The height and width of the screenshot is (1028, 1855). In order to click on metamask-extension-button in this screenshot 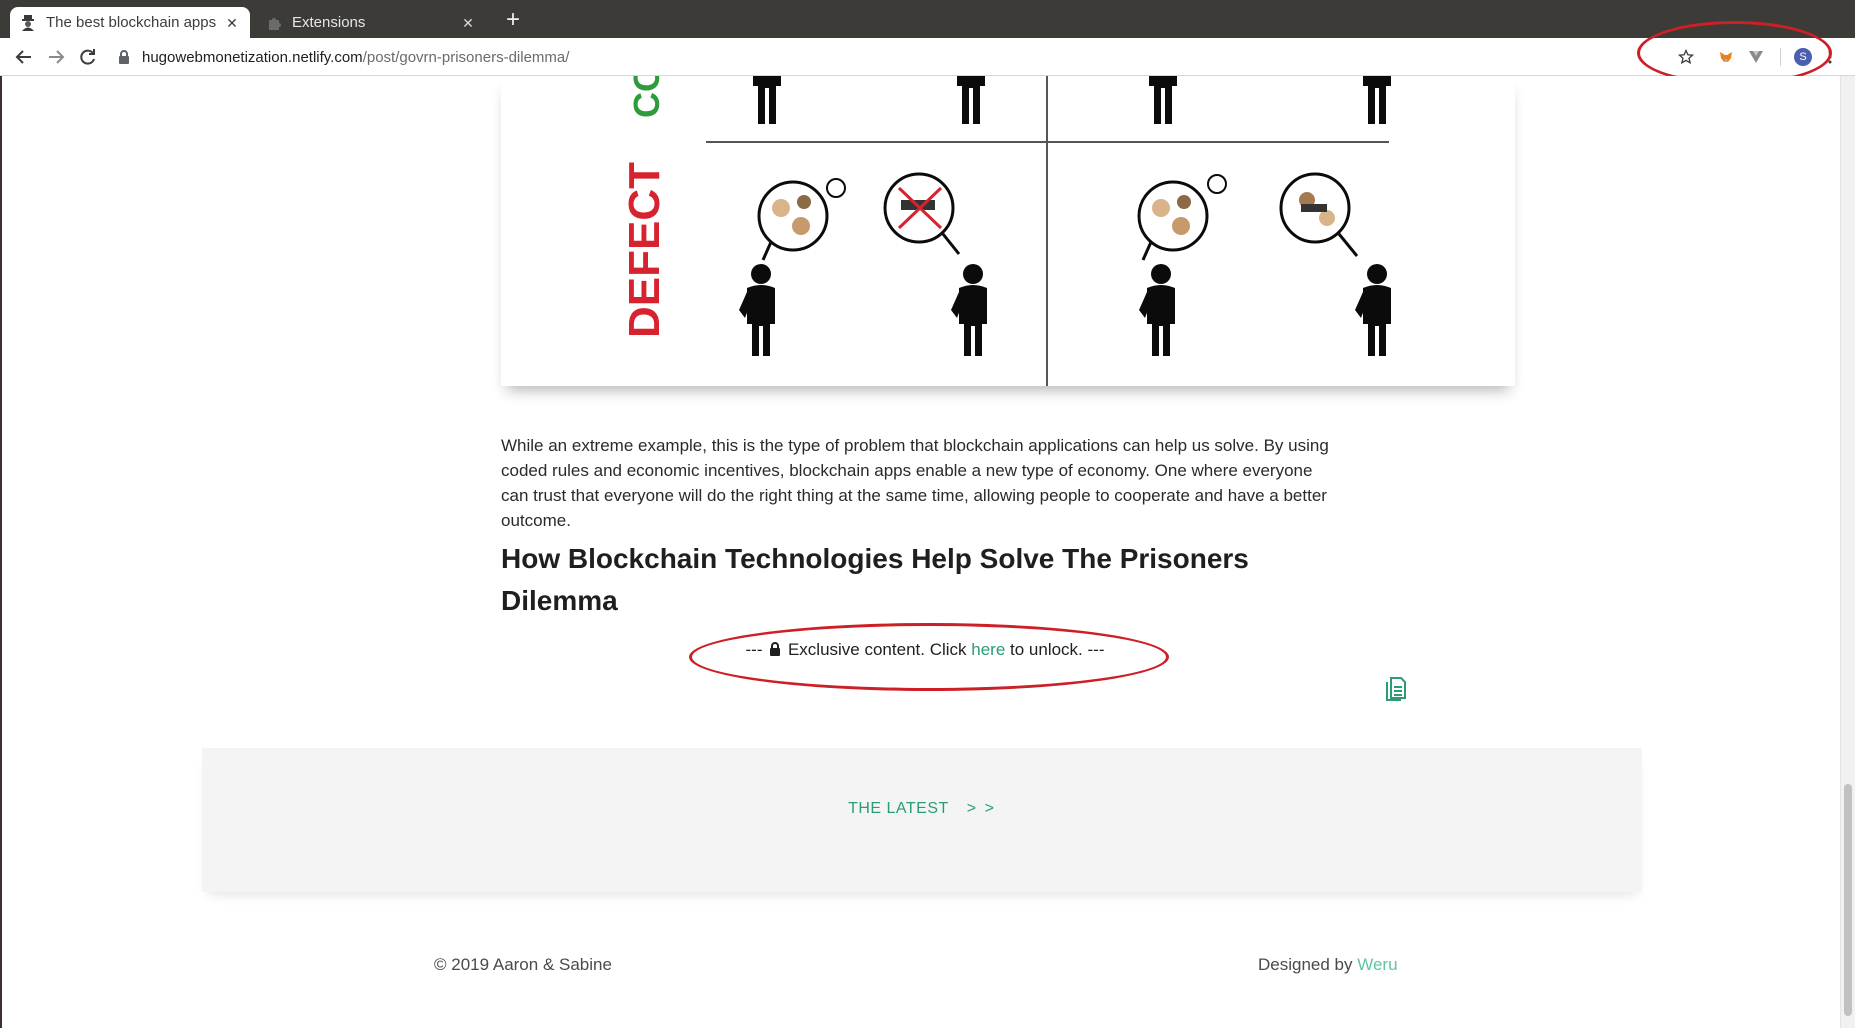, I will do `click(1726, 57)`.